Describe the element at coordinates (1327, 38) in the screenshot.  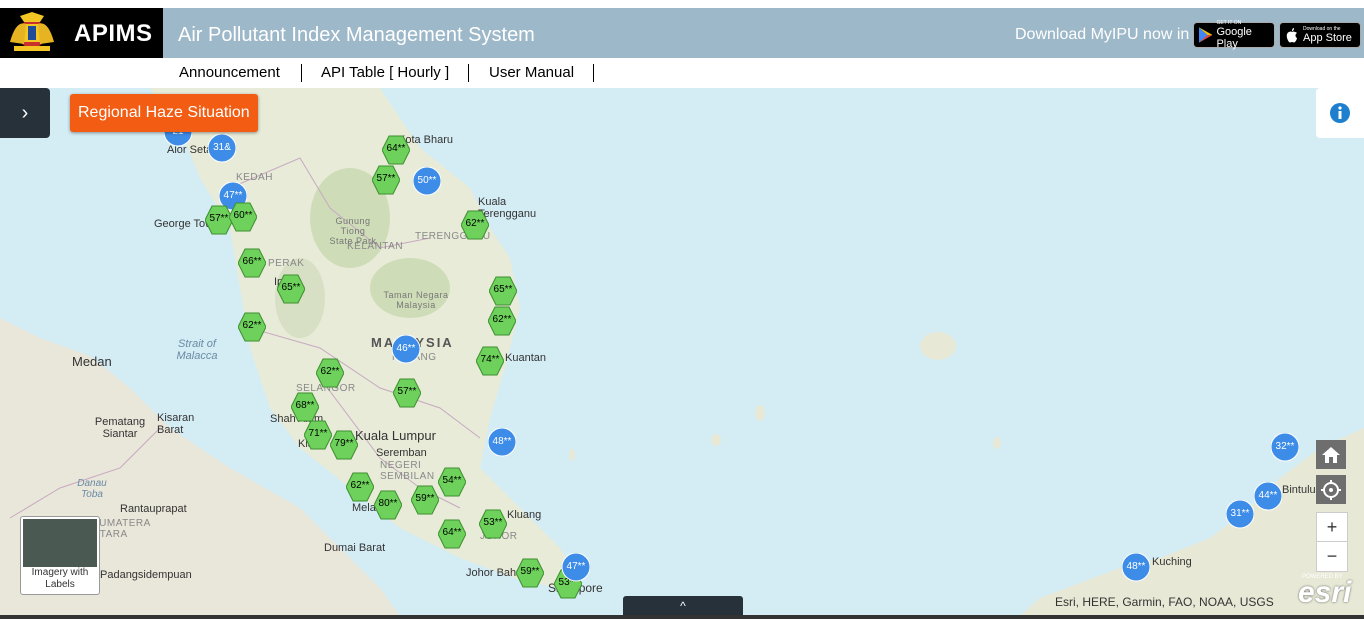
I see `app-store-label: App Store` at that location.